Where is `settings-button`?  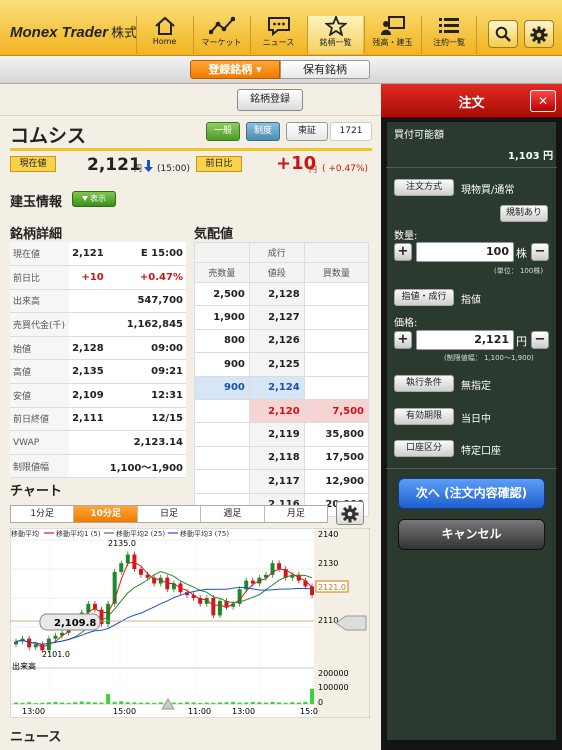
settings-button is located at coordinates (539, 34).